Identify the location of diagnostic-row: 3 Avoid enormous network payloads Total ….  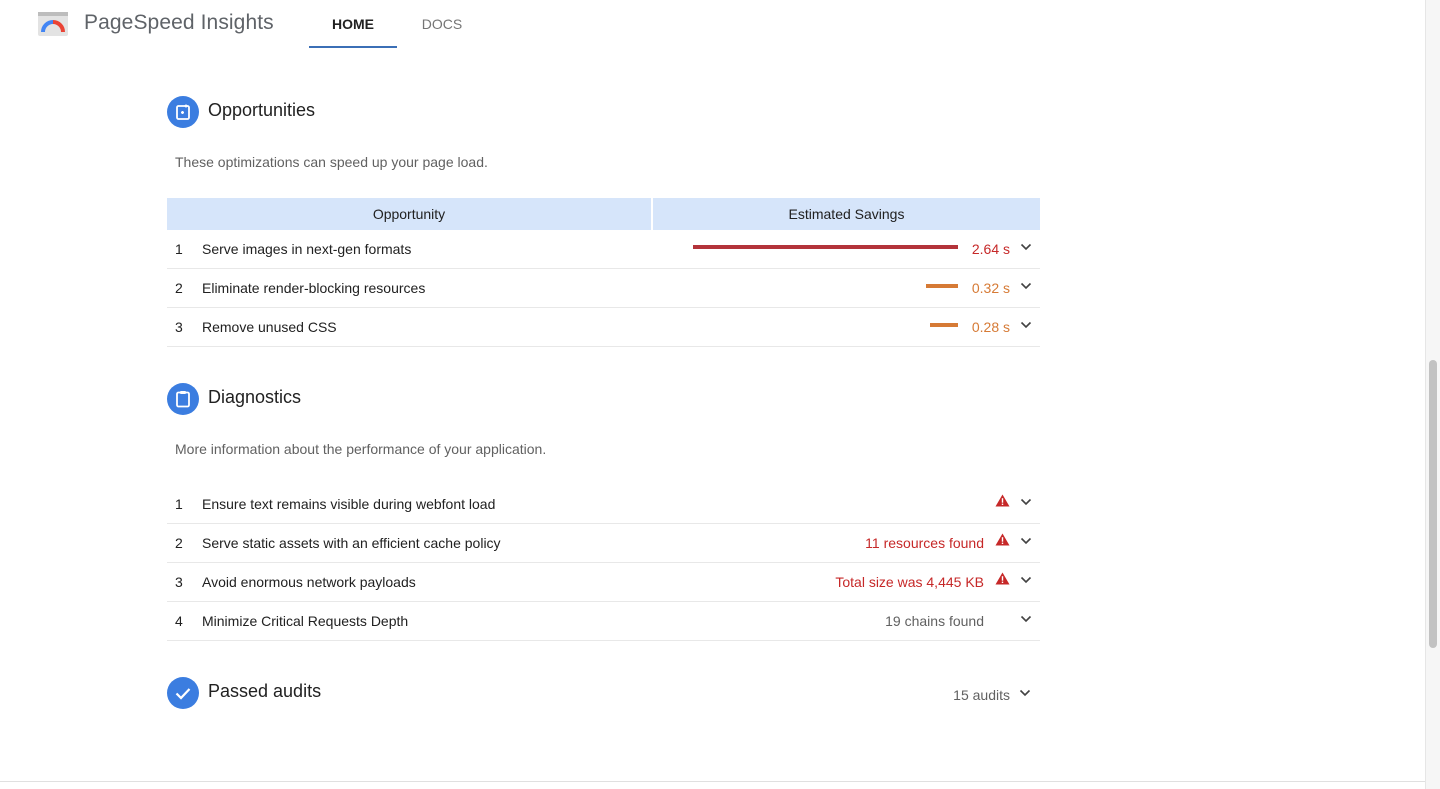
(603, 582).